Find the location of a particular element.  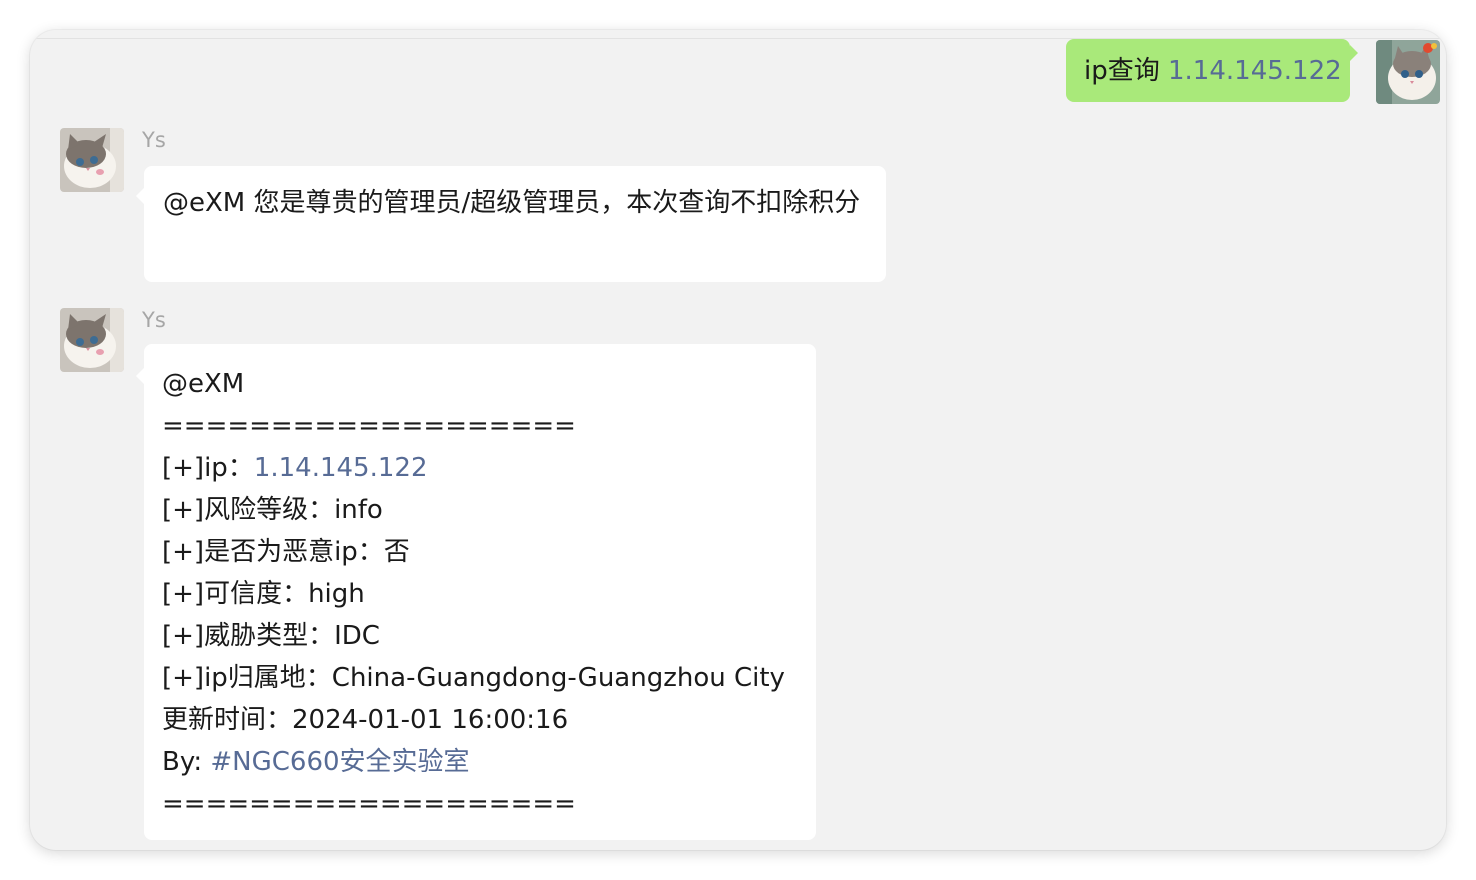

report-risk-level: [+]风险等级：info is located at coordinates (272, 510).